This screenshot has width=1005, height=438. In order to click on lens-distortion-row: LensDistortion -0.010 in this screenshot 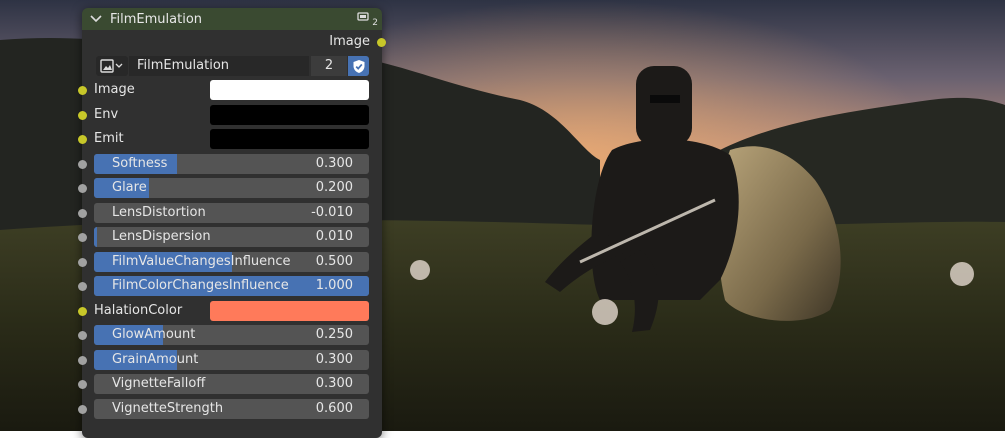, I will do `click(230, 213)`.